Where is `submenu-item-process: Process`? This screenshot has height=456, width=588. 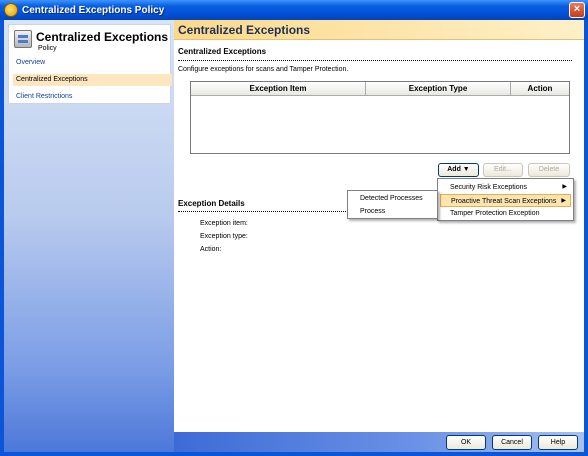 submenu-item-process: Process is located at coordinates (392, 211).